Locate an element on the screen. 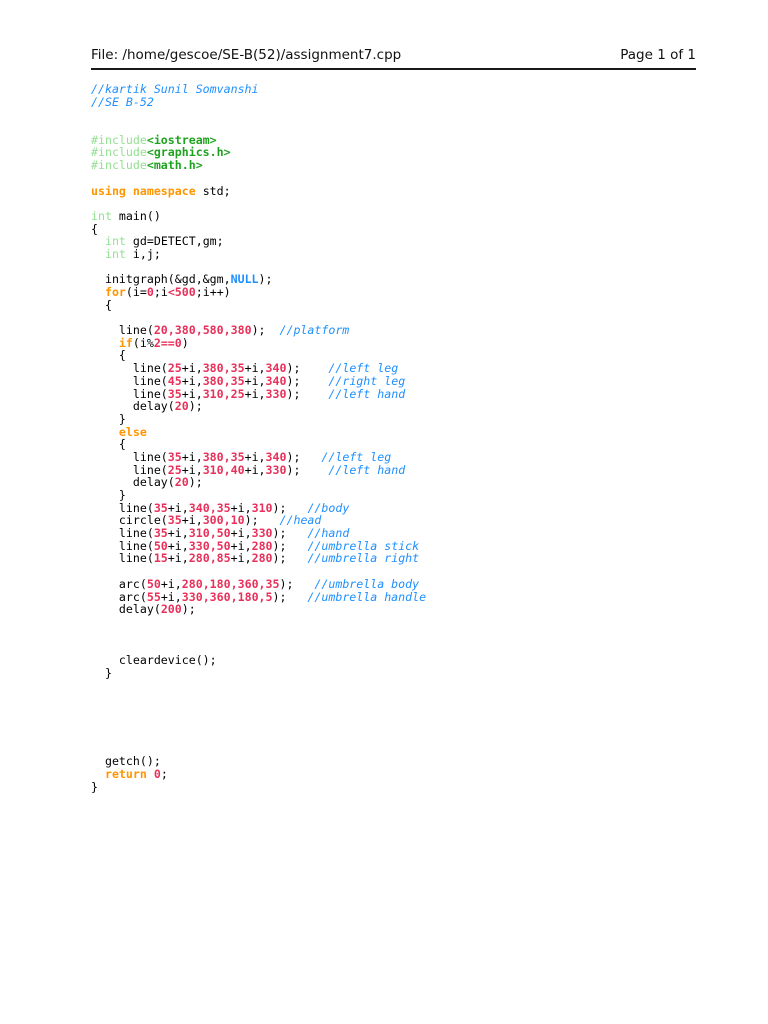 This screenshot has height=1024, width=768. code-token: main() is located at coordinates (136, 215).